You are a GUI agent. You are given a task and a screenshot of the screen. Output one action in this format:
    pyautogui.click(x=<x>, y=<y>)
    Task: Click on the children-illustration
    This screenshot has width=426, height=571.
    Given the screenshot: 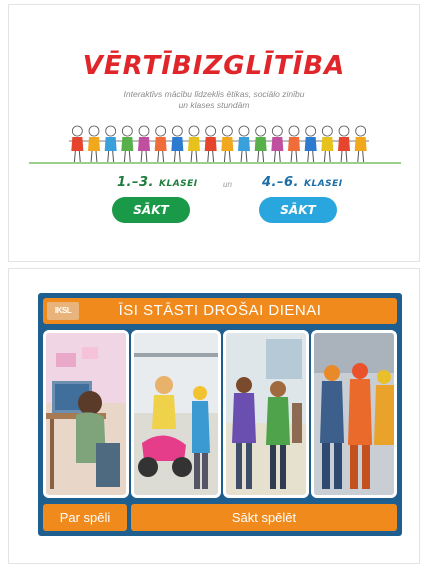 What is the action you would take?
    pyautogui.click(x=219, y=144)
    